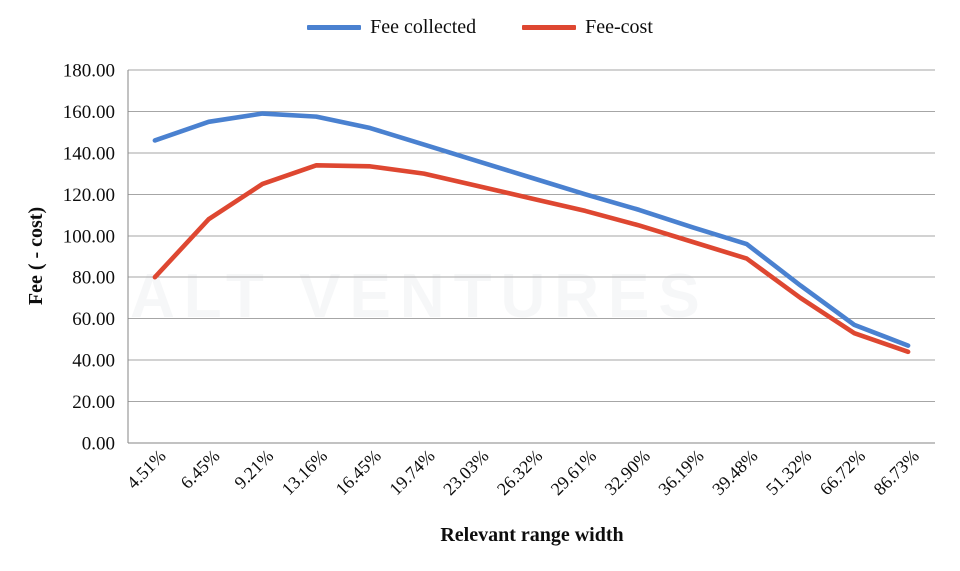 This screenshot has width=960, height=571. I want to click on x-tick-label: 86.73%, so click(896, 472).